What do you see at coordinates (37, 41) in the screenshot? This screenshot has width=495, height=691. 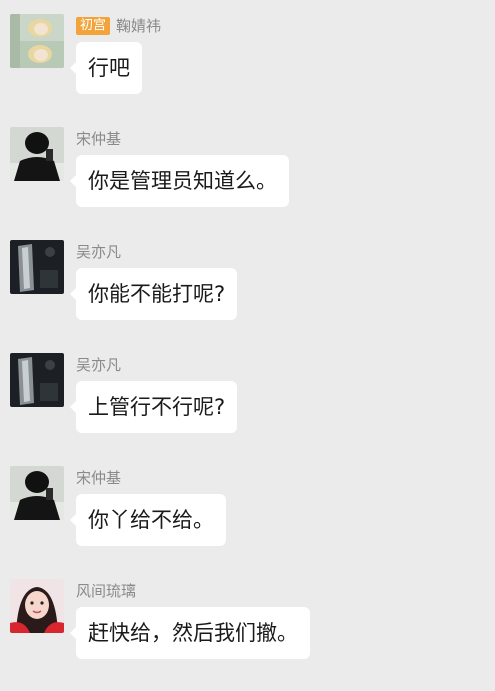 I see `avatar-blonde-portrait-icon` at bounding box center [37, 41].